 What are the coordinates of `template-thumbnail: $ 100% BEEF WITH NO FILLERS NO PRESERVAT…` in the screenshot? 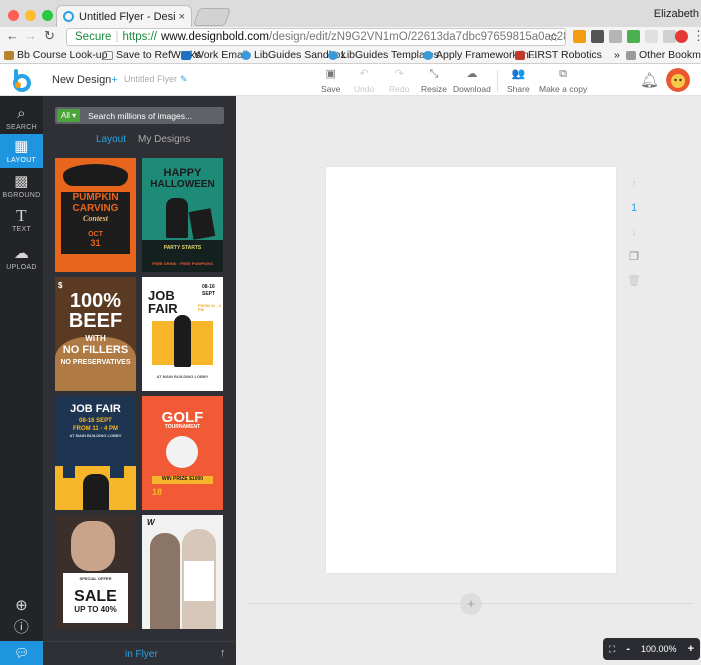 It's located at (95, 334).